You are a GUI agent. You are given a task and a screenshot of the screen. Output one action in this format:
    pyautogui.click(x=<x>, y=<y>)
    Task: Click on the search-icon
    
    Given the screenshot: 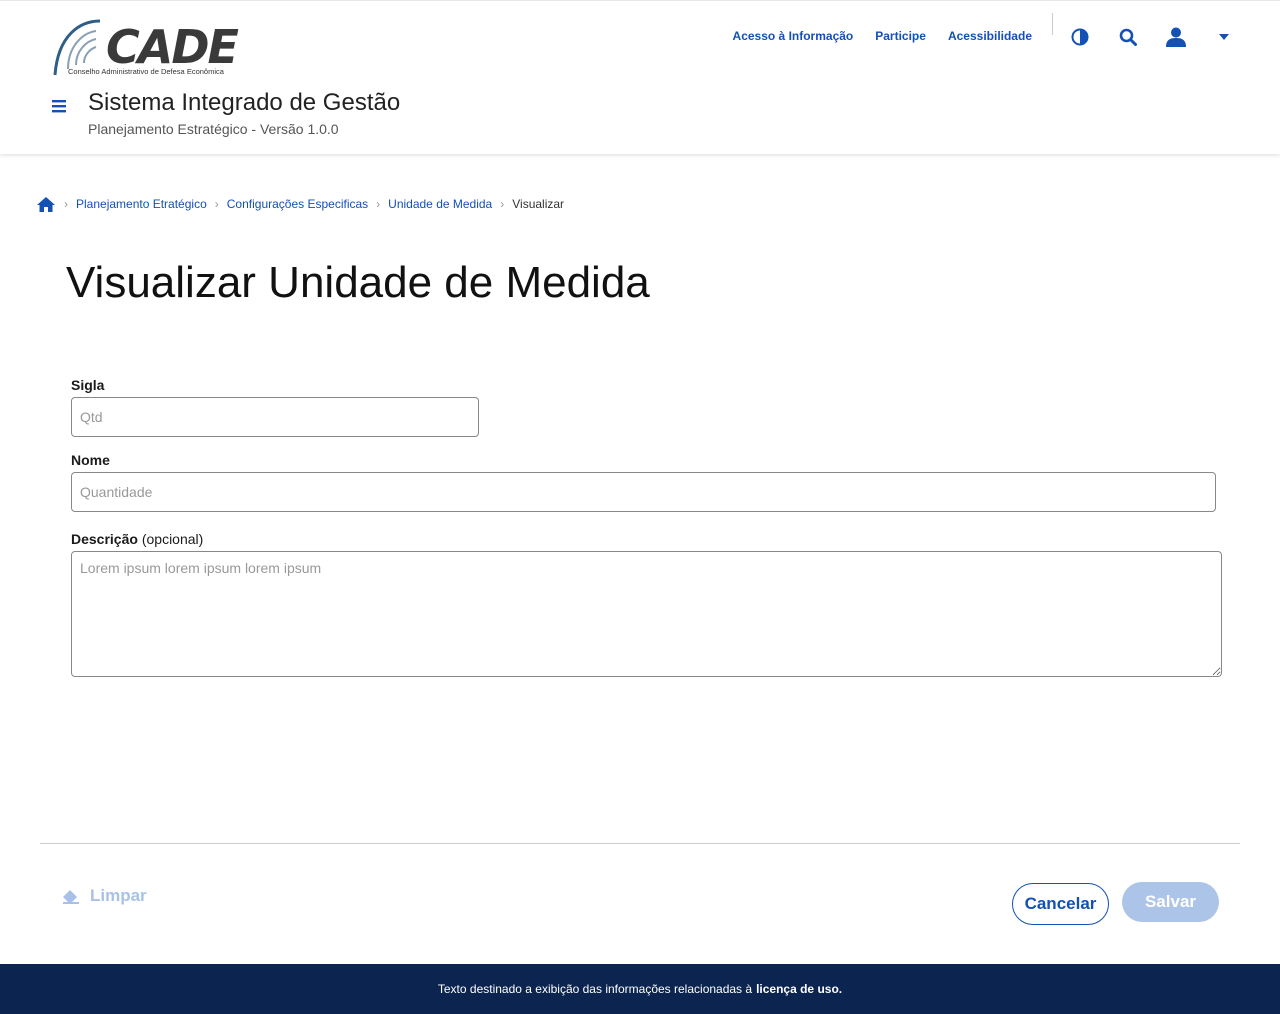 What is the action you would take?
    pyautogui.click(x=1128, y=37)
    